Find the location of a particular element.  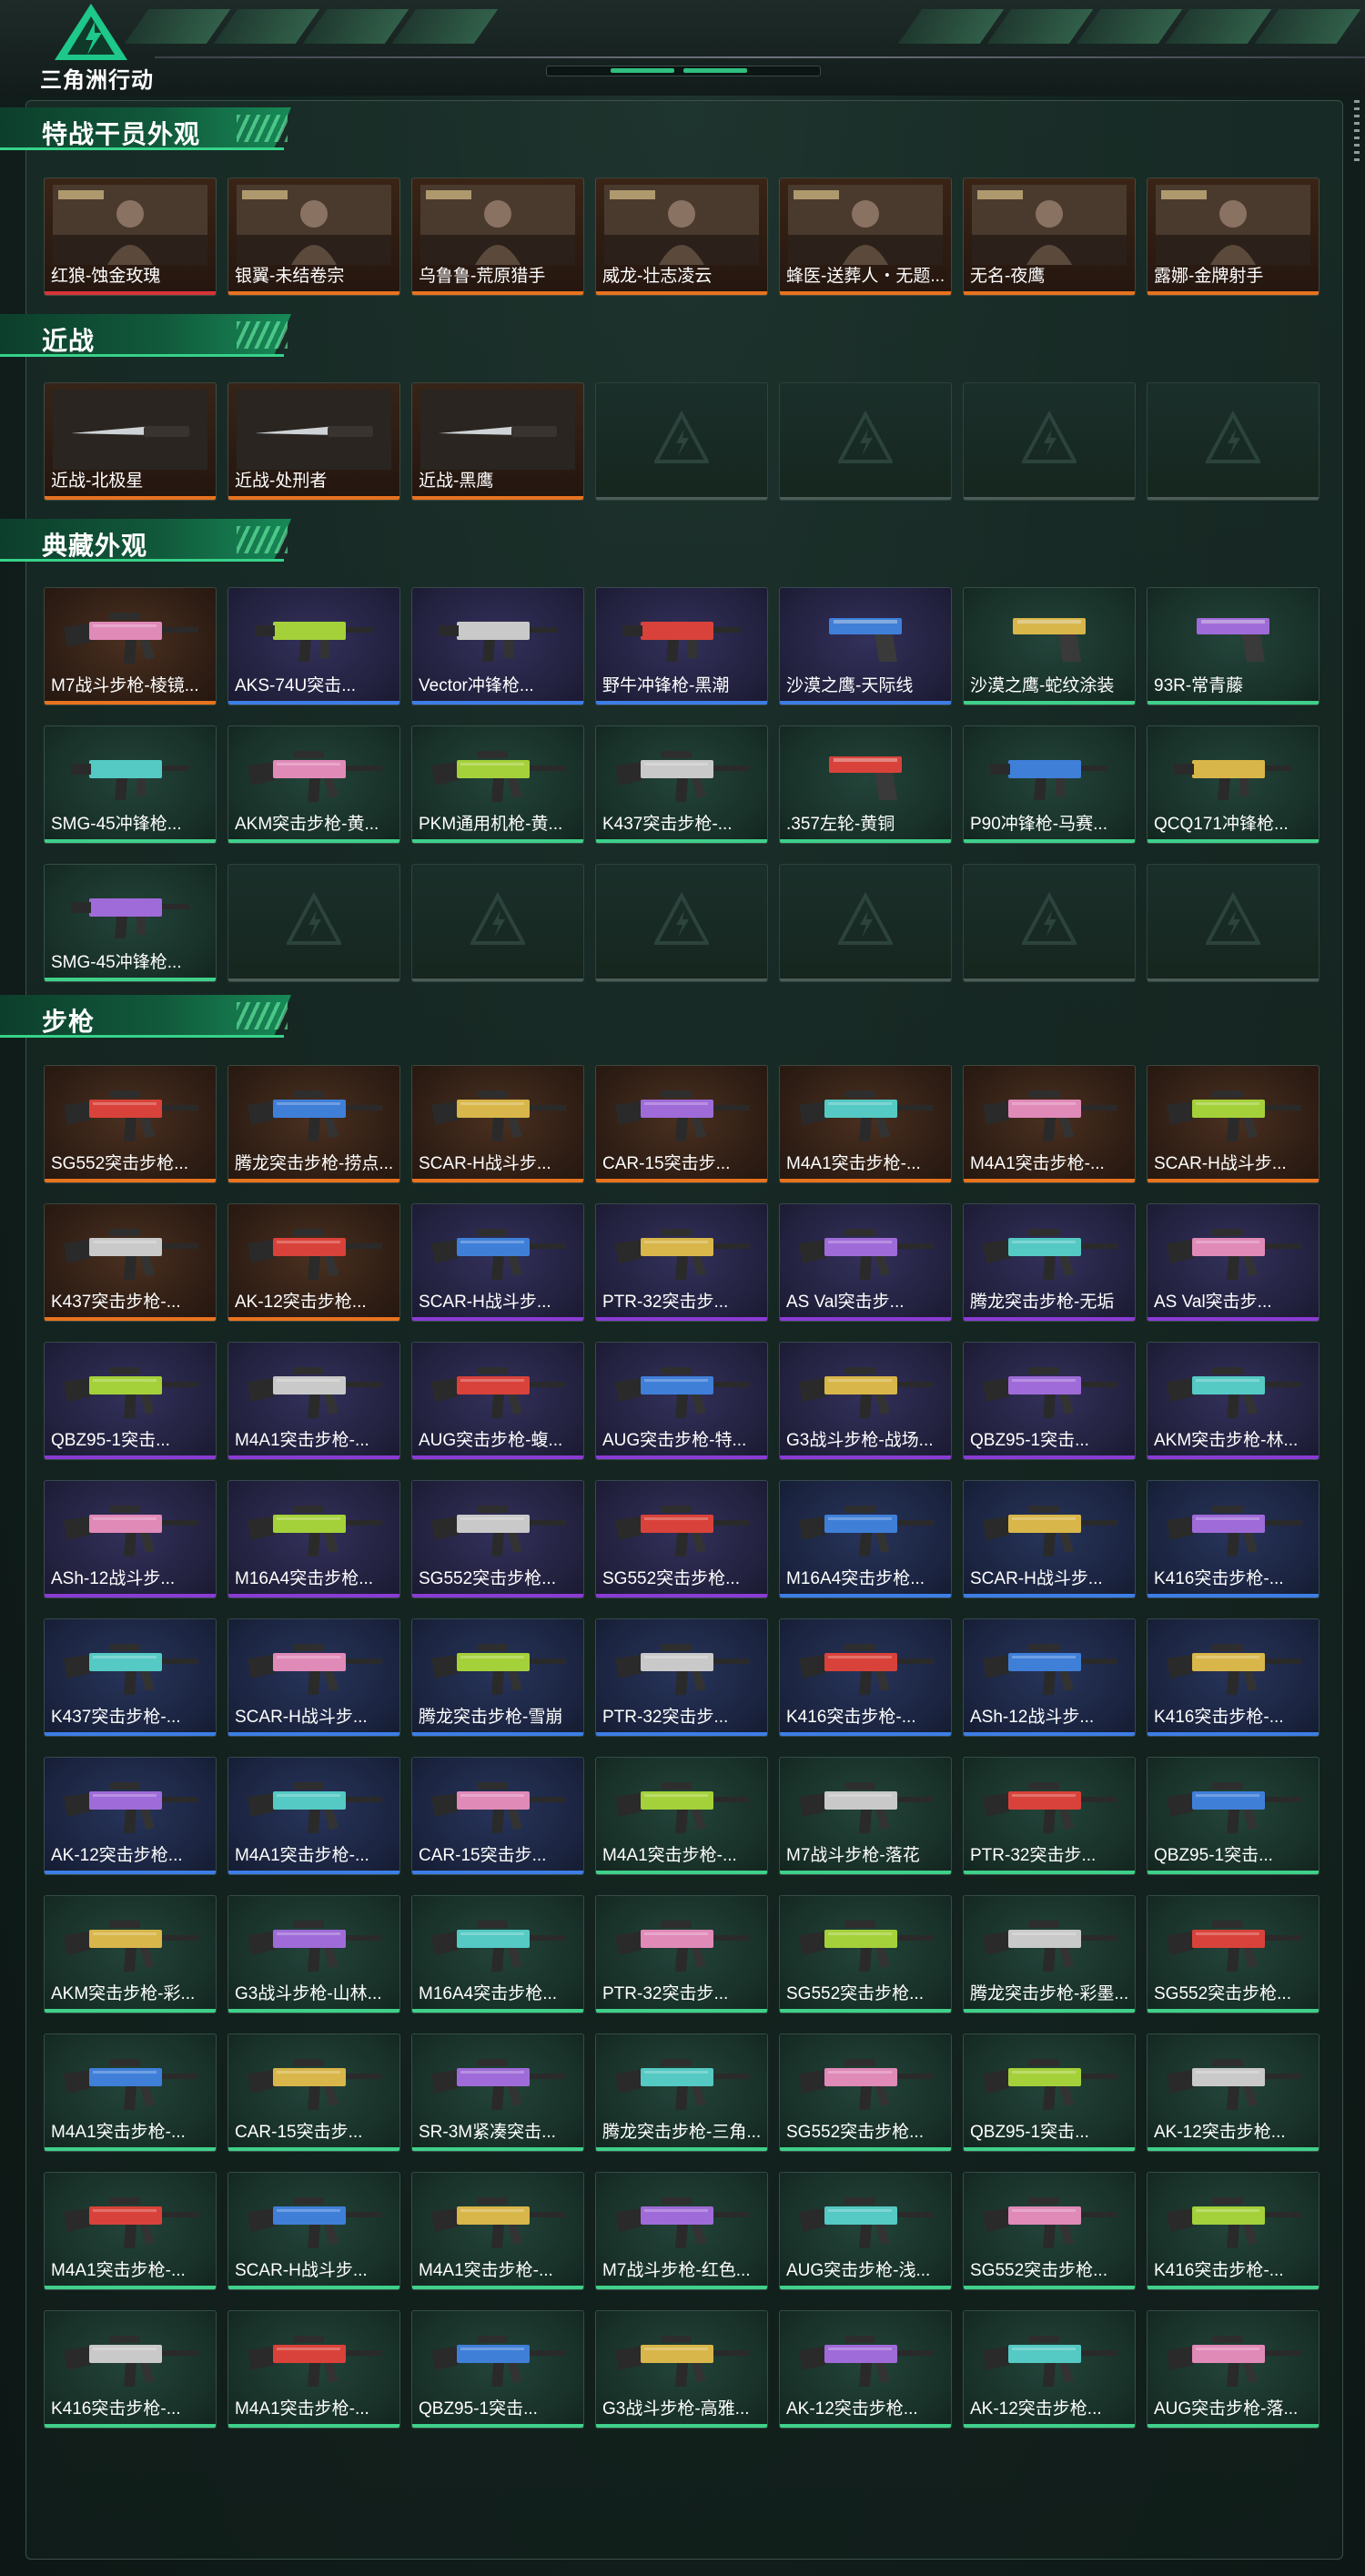

item-card: .357左轮-黄铜 is located at coordinates (866, 784).